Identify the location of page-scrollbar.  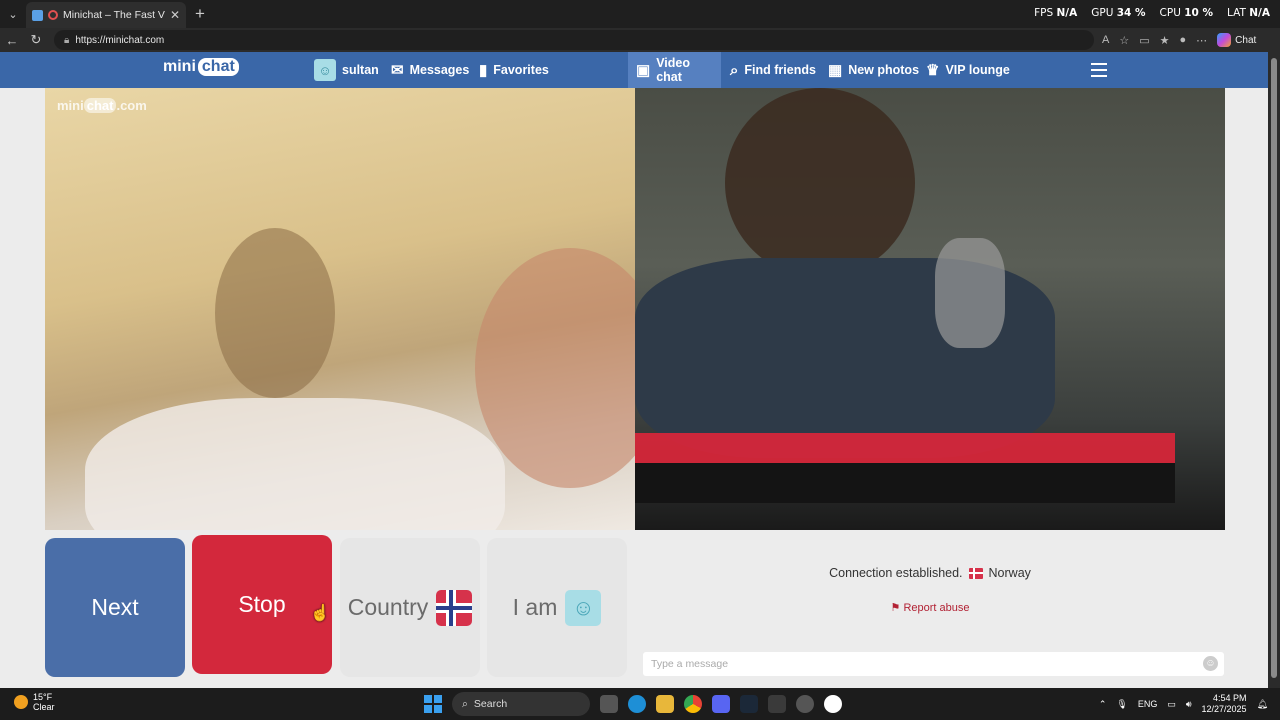
(1274, 370).